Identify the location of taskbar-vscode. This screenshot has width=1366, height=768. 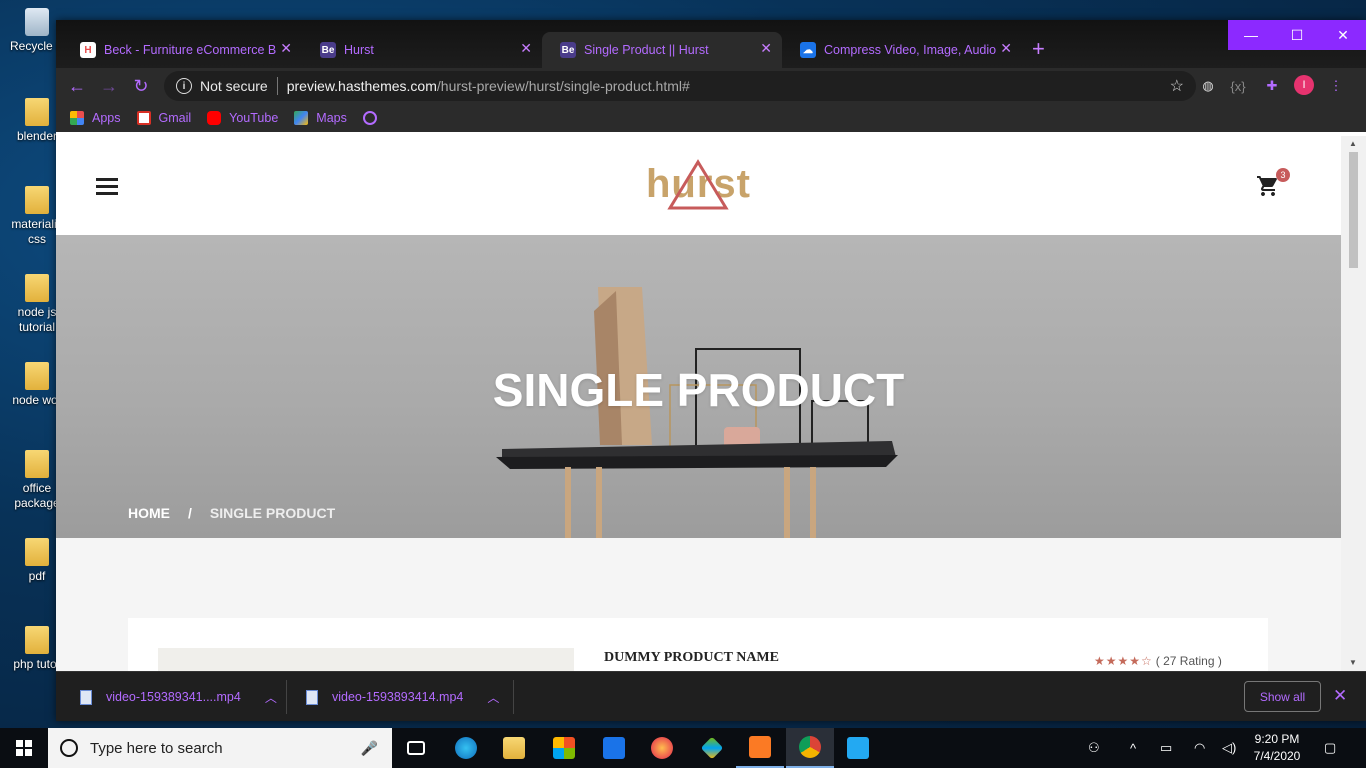
(858, 748).